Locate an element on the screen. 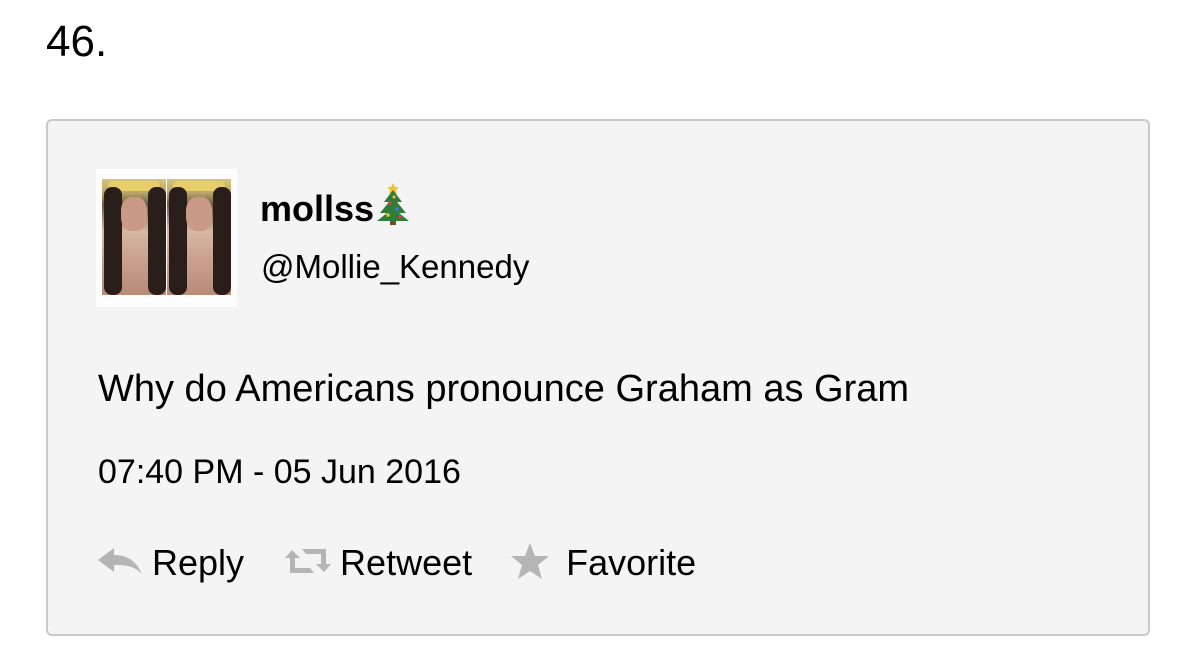 This screenshot has width=1200, height=669. retweet-button: Retweet is located at coordinates (378, 563).